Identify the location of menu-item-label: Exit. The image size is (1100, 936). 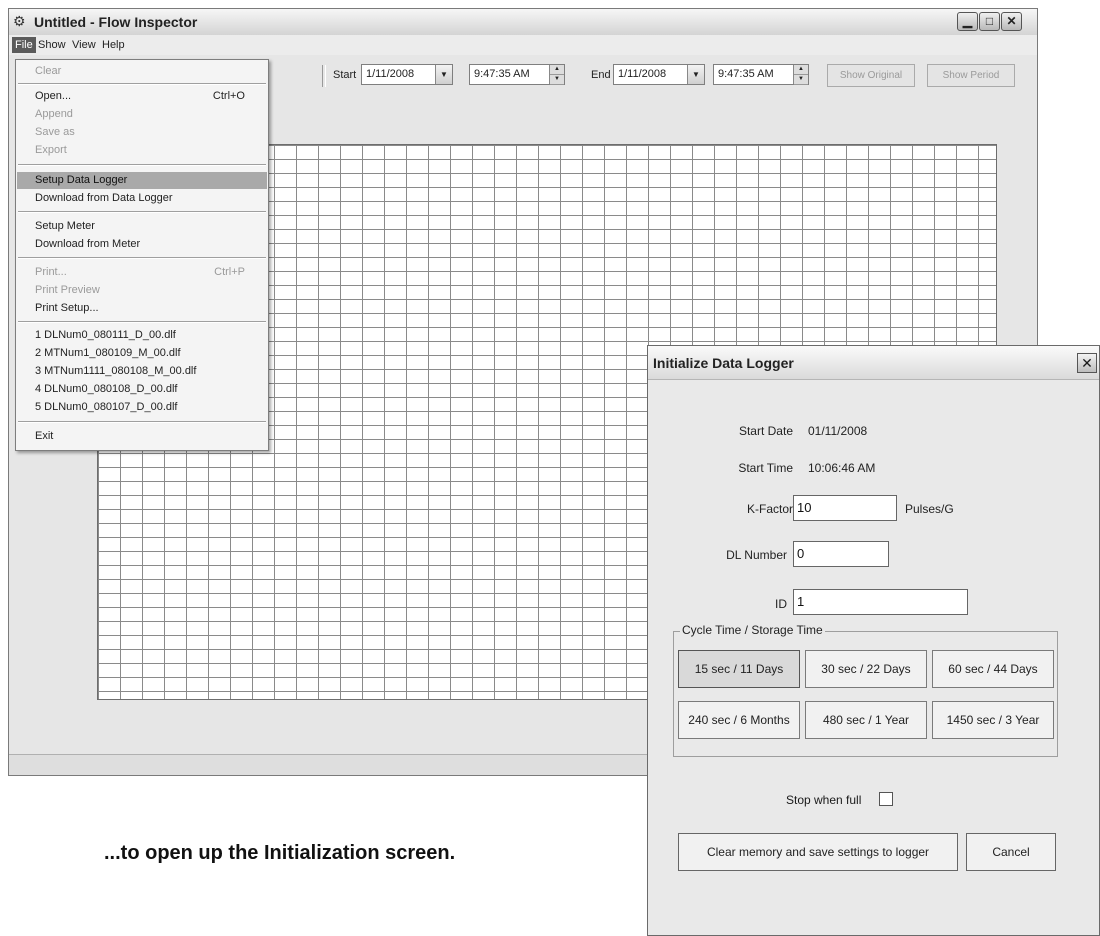
(44, 436).